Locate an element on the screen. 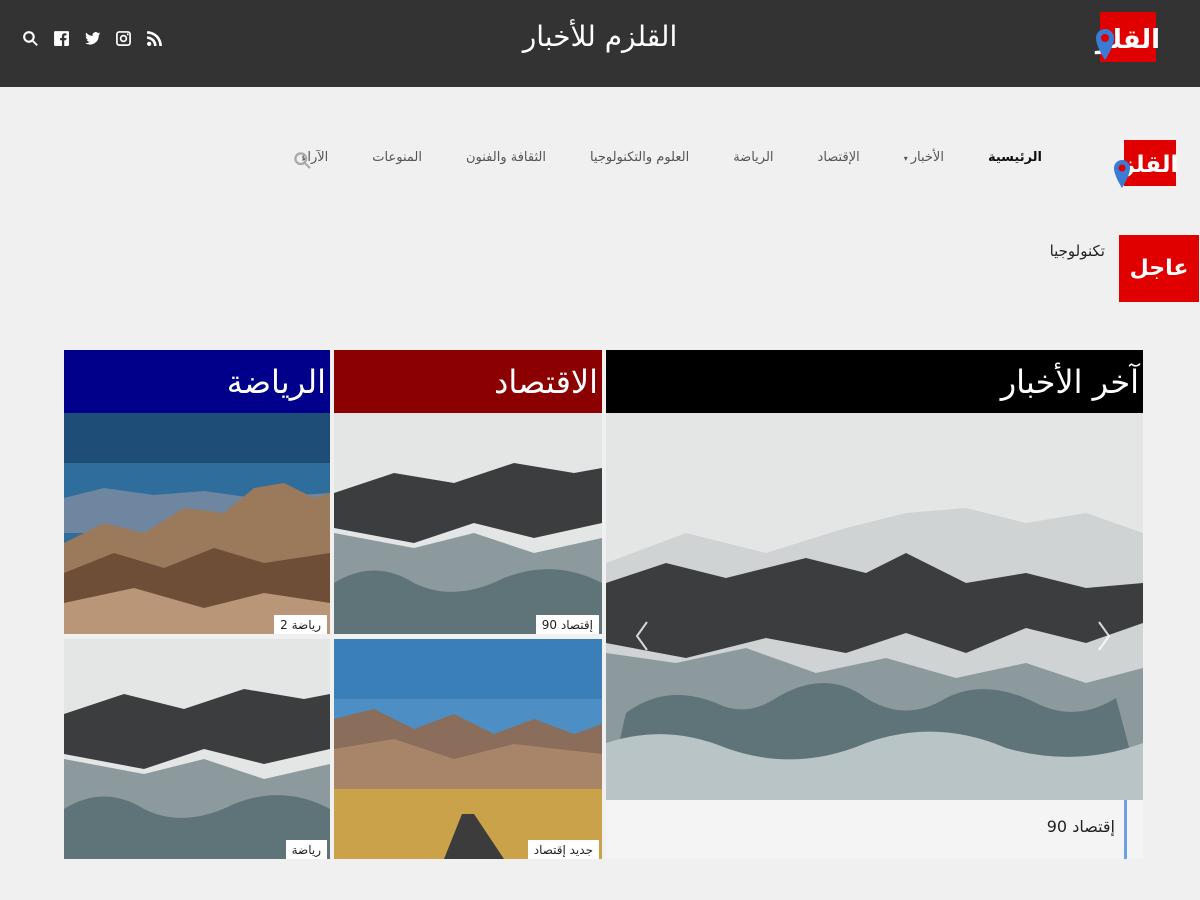 The width and height of the screenshot is (1200, 900). facebook-icon is located at coordinates (61, 38).